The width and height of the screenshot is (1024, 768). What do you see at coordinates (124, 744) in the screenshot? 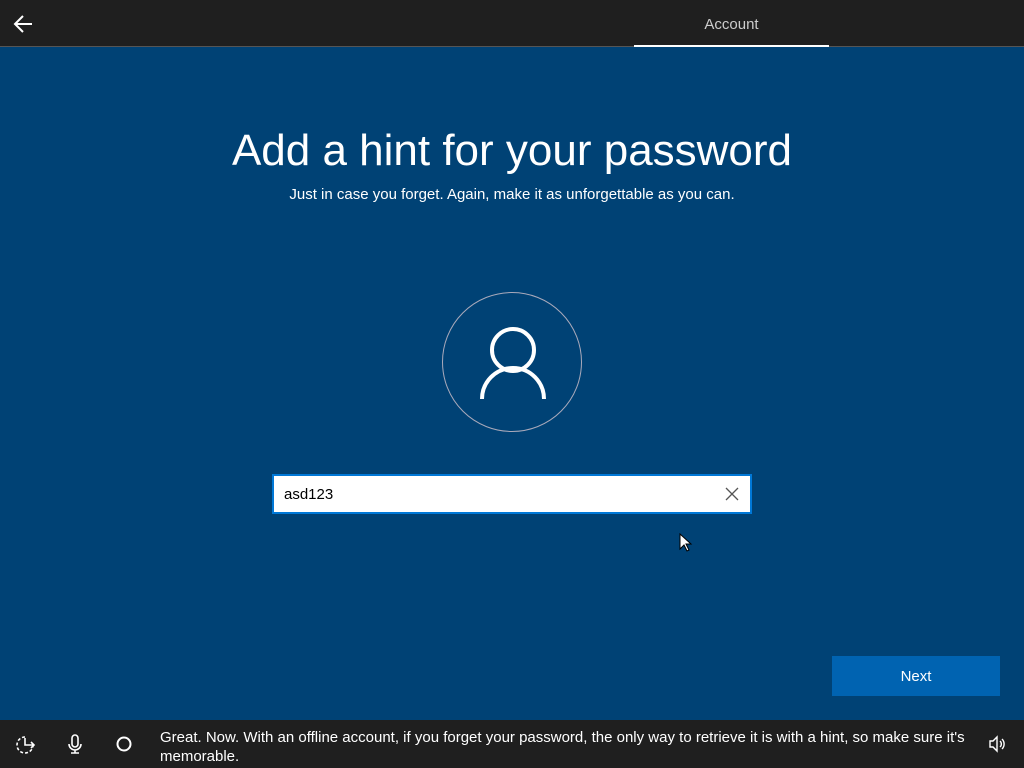
I see `cortana-icon` at bounding box center [124, 744].